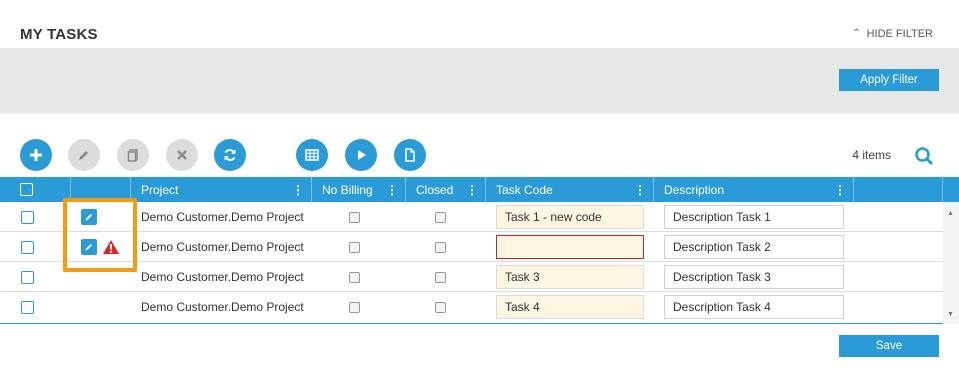 The width and height of the screenshot is (959, 380). I want to click on chevron-up-icon: ⌃, so click(856, 33).